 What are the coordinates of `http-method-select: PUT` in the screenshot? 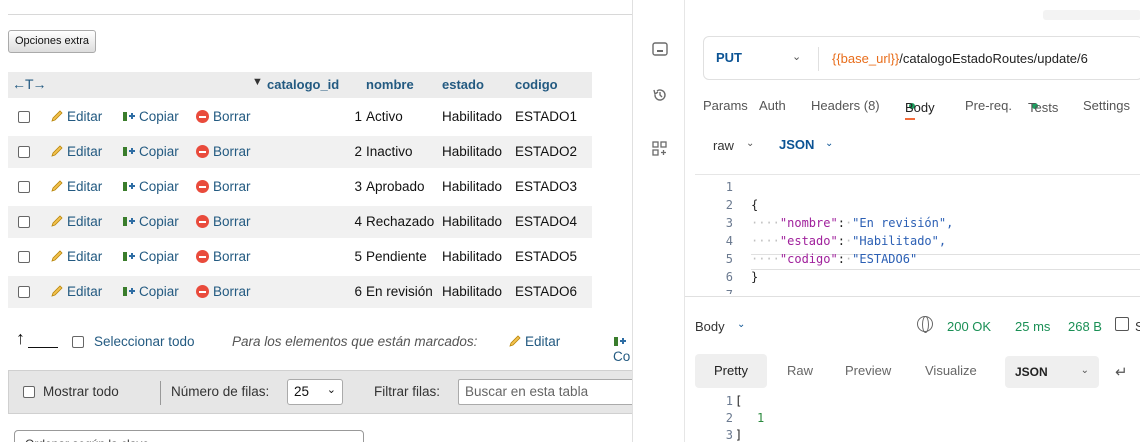 It's located at (729, 57).